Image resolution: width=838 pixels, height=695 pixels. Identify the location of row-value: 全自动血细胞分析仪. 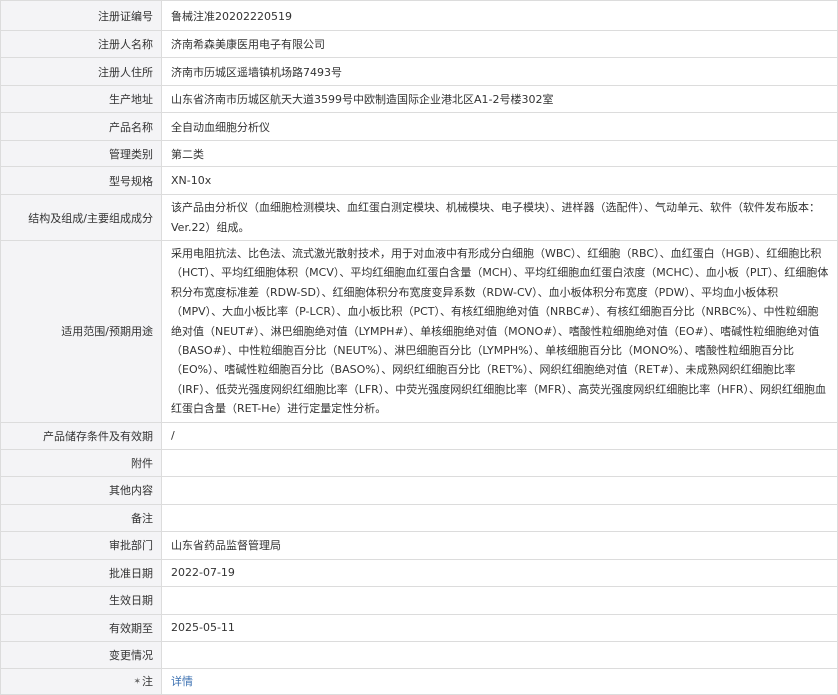
(499, 126).